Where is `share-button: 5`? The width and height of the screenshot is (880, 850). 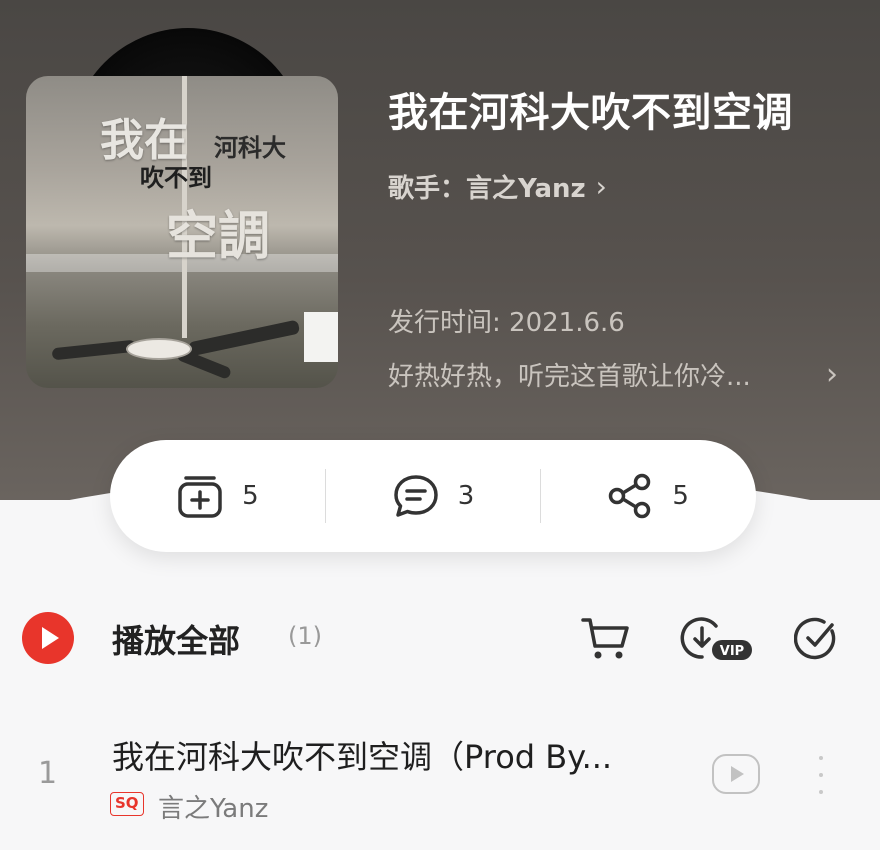
share-button: 5 is located at coordinates (648, 496).